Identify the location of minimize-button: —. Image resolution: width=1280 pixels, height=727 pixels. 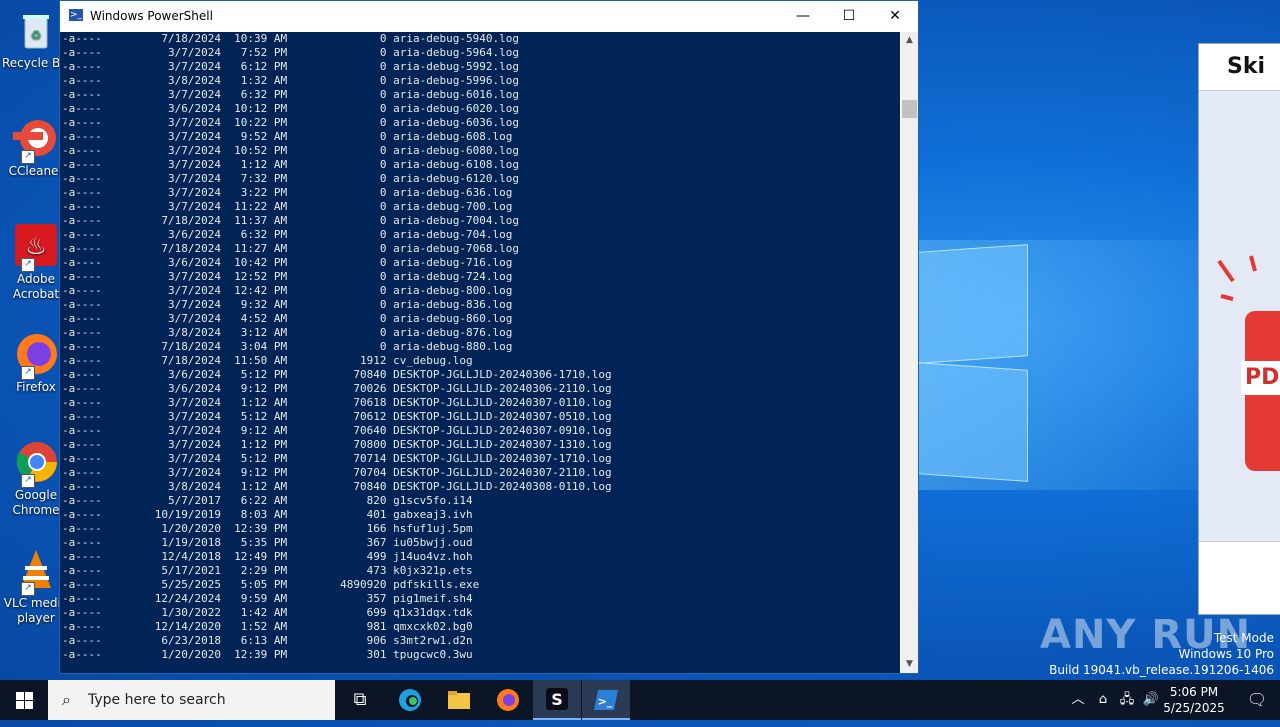
(803, 16).